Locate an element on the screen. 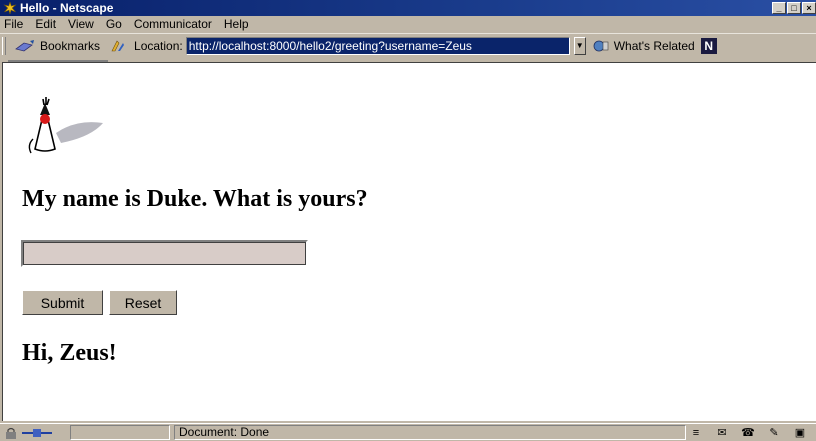 The height and width of the screenshot is (441, 816). status-bar: Document: Done ≡ ✉ ☎ ✎ ▣ is located at coordinates (408, 432).